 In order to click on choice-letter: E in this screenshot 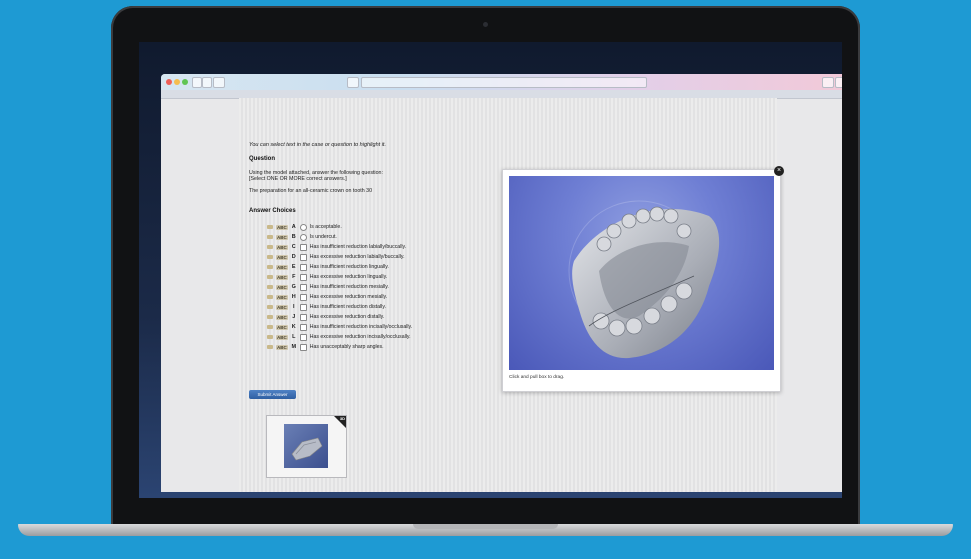, I will do `click(293, 267)`.